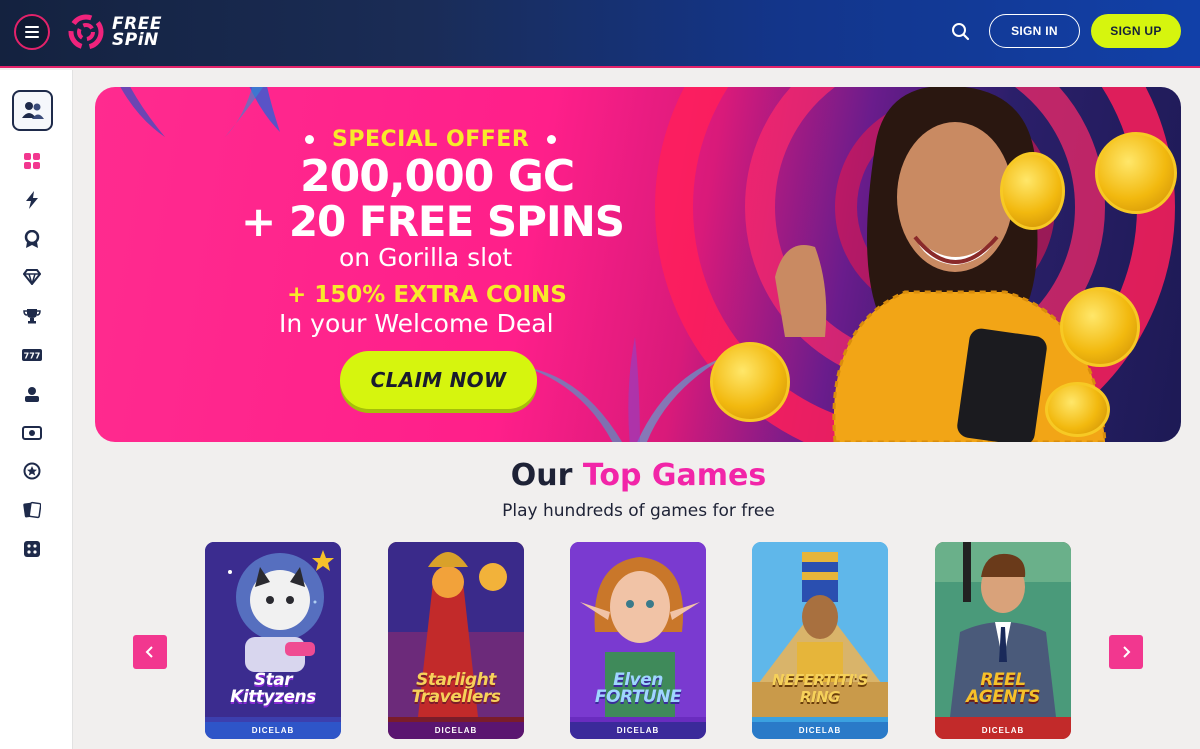 This screenshot has width=1200, height=749. I want to click on banner-headline-gc: 200,000 GC, so click(437, 176).